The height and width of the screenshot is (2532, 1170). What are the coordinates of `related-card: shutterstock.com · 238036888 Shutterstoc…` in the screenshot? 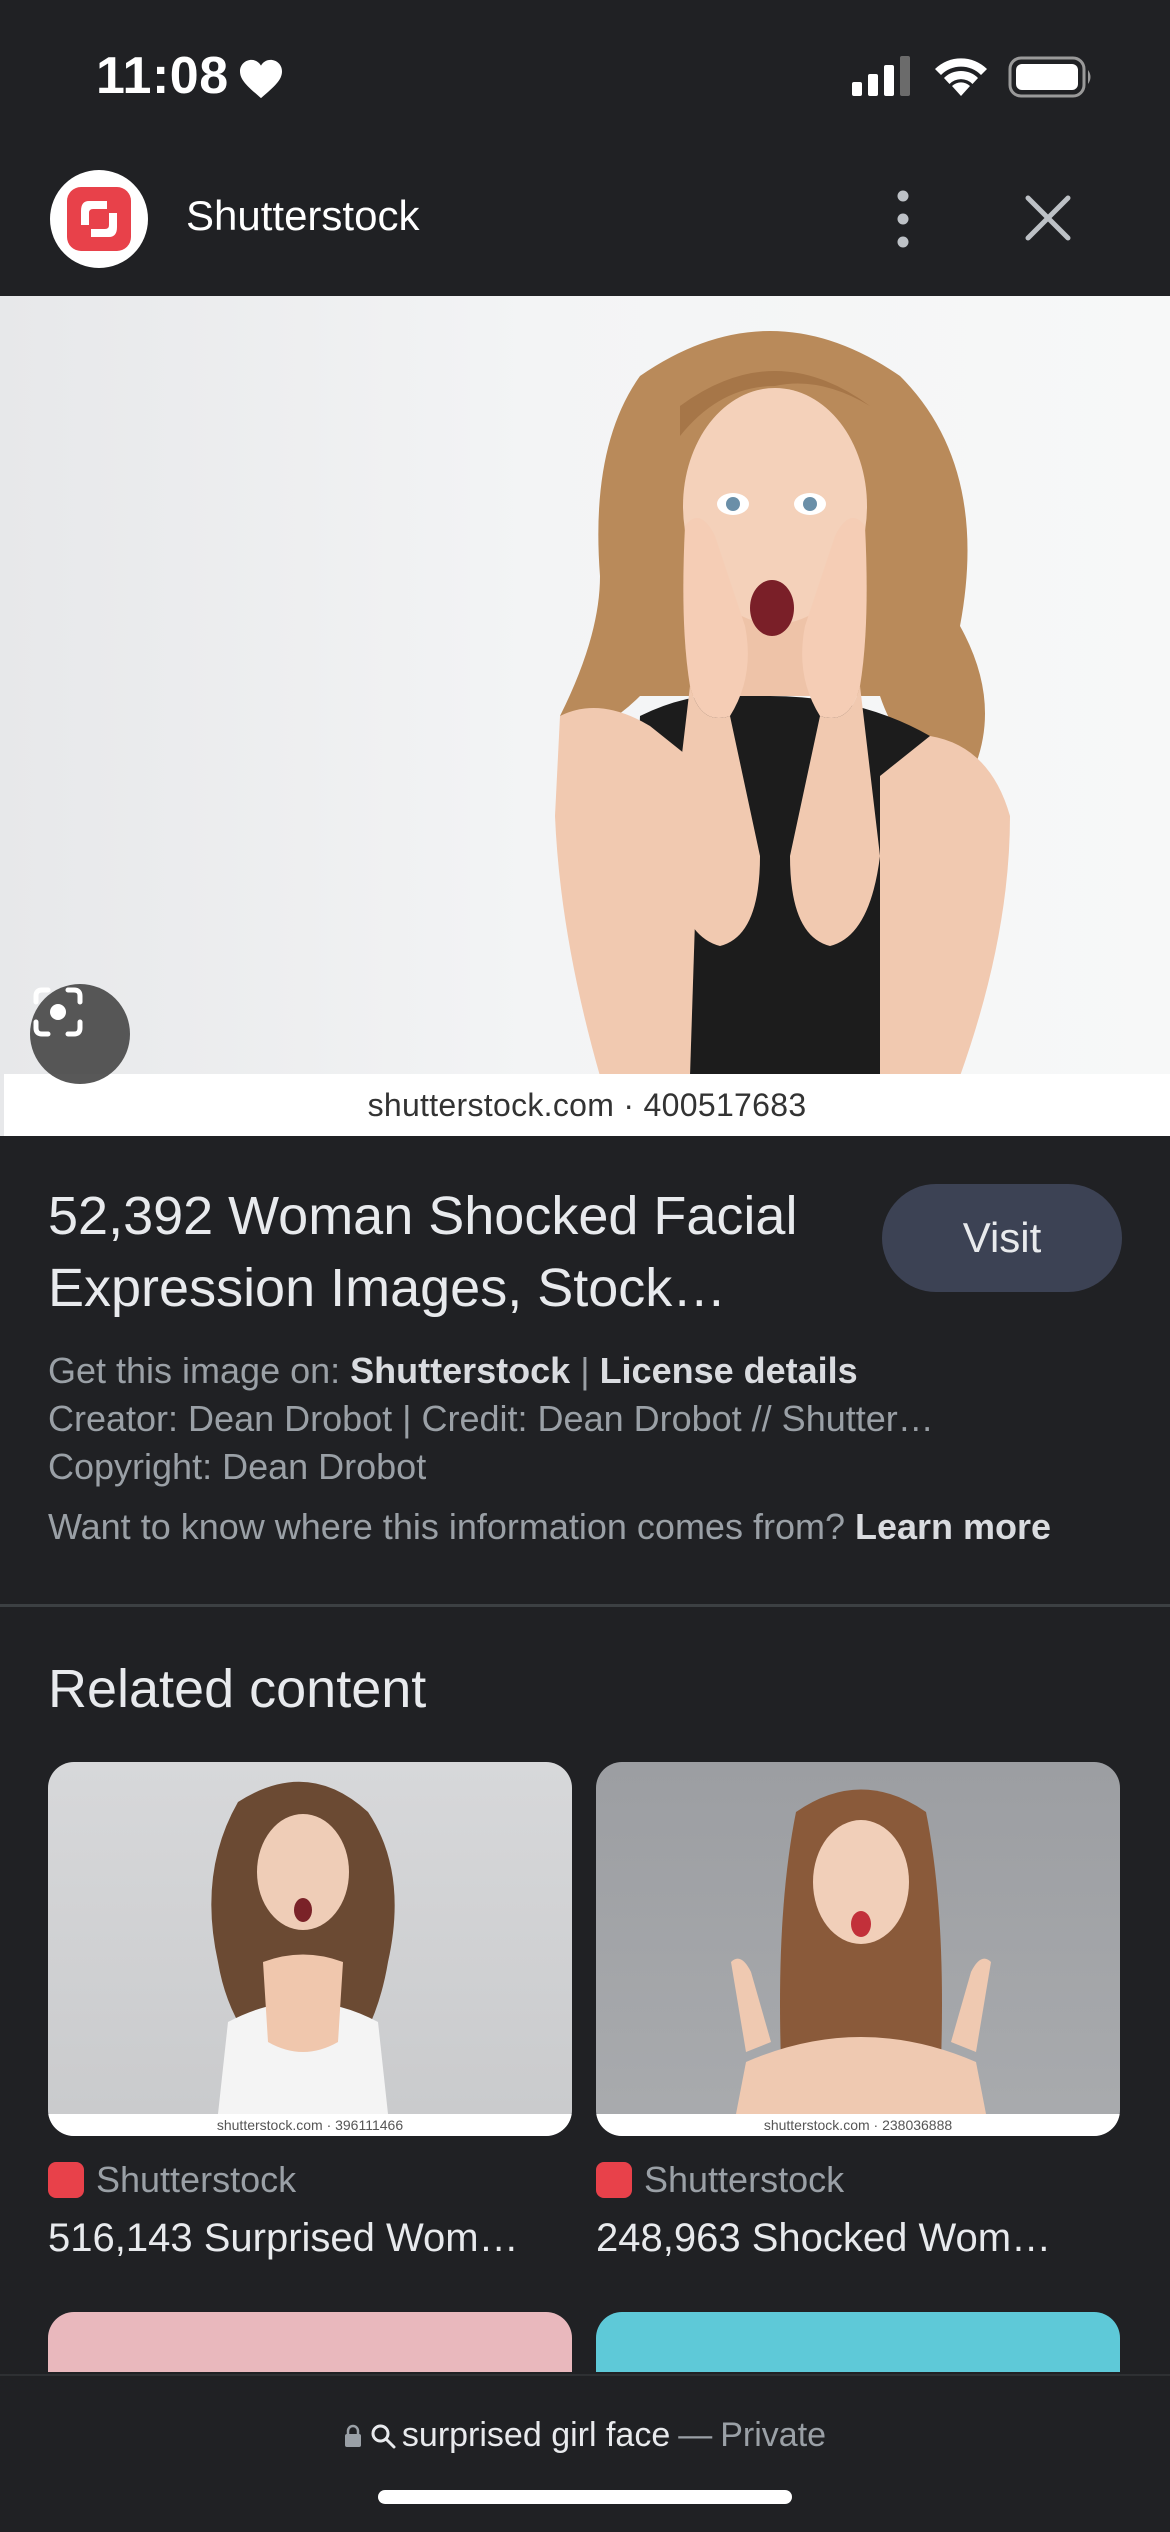 It's located at (858, 2011).